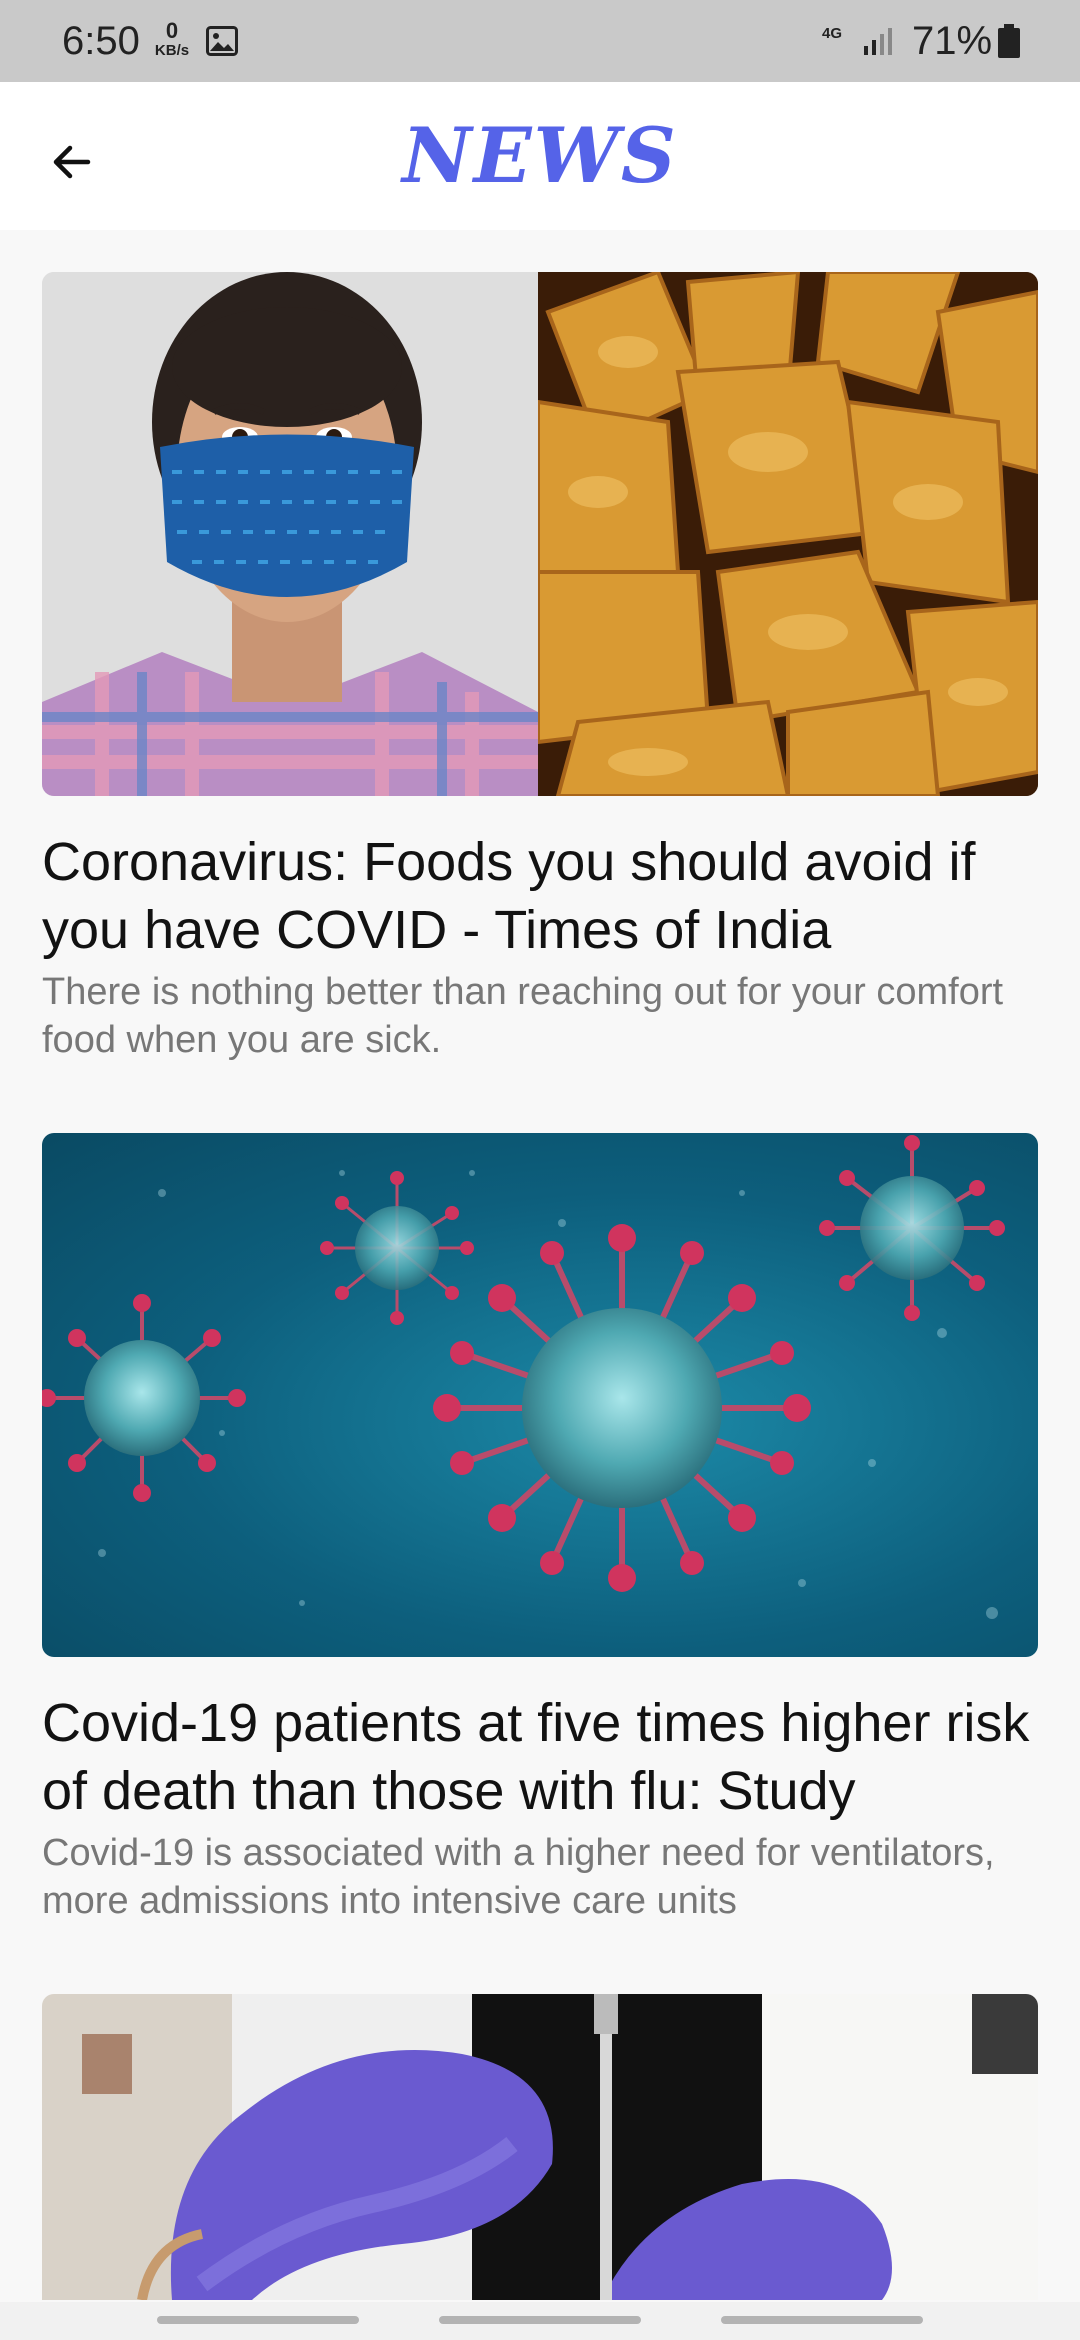 This screenshot has height=2340, width=1080. I want to click on data-speed-unit: KB/s, so click(172, 50).